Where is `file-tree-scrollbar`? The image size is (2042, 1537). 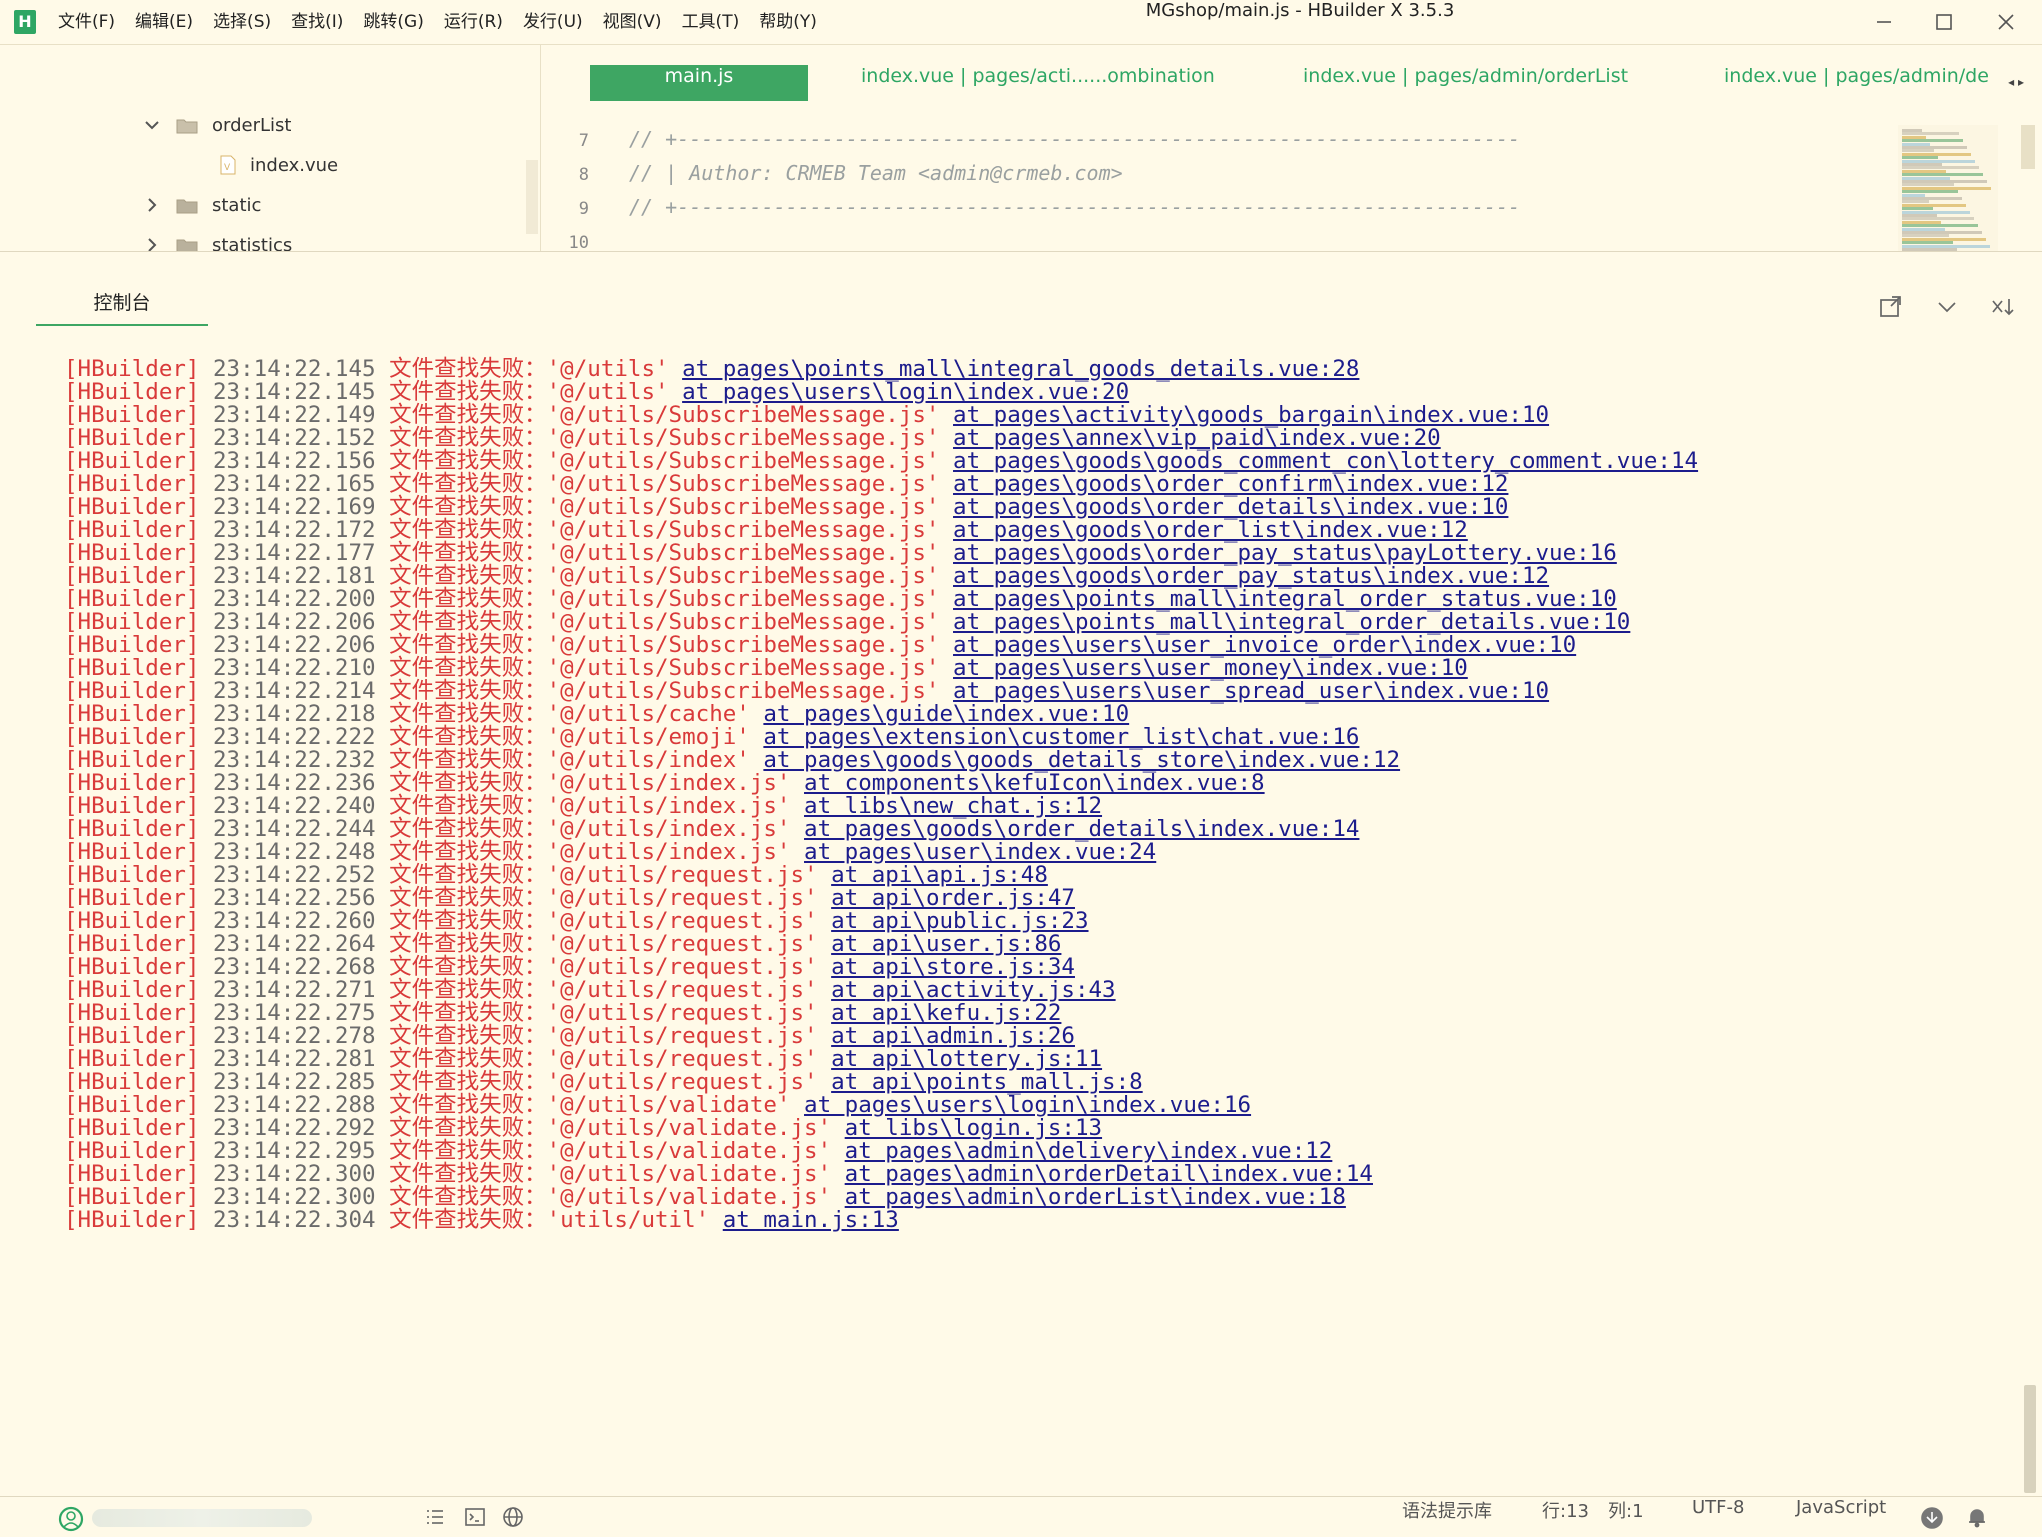 file-tree-scrollbar is located at coordinates (532, 197).